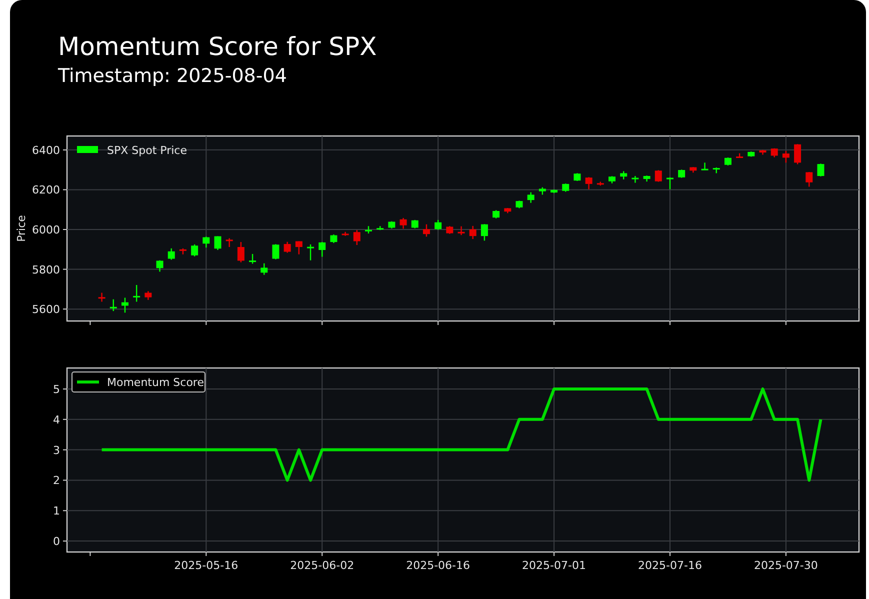 Image resolution: width=869 pixels, height=599 pixels. I want to click on axis-tick-label: 5800, so click(46, 269).